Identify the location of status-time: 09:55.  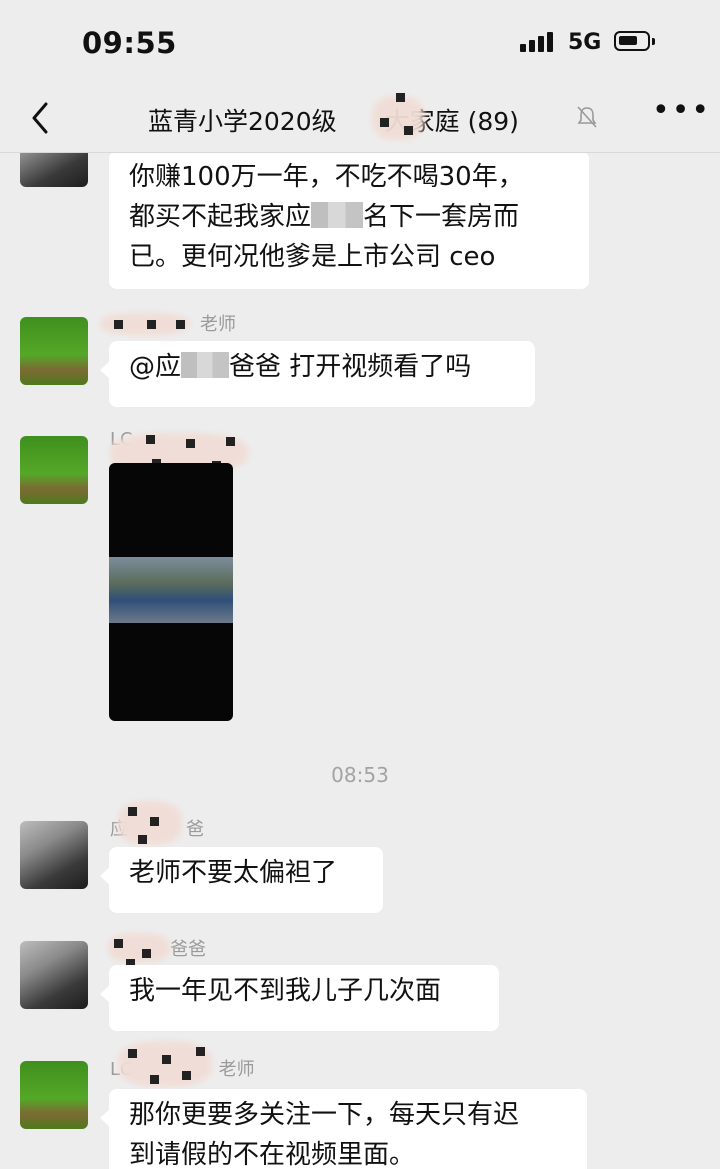
(129, 43).